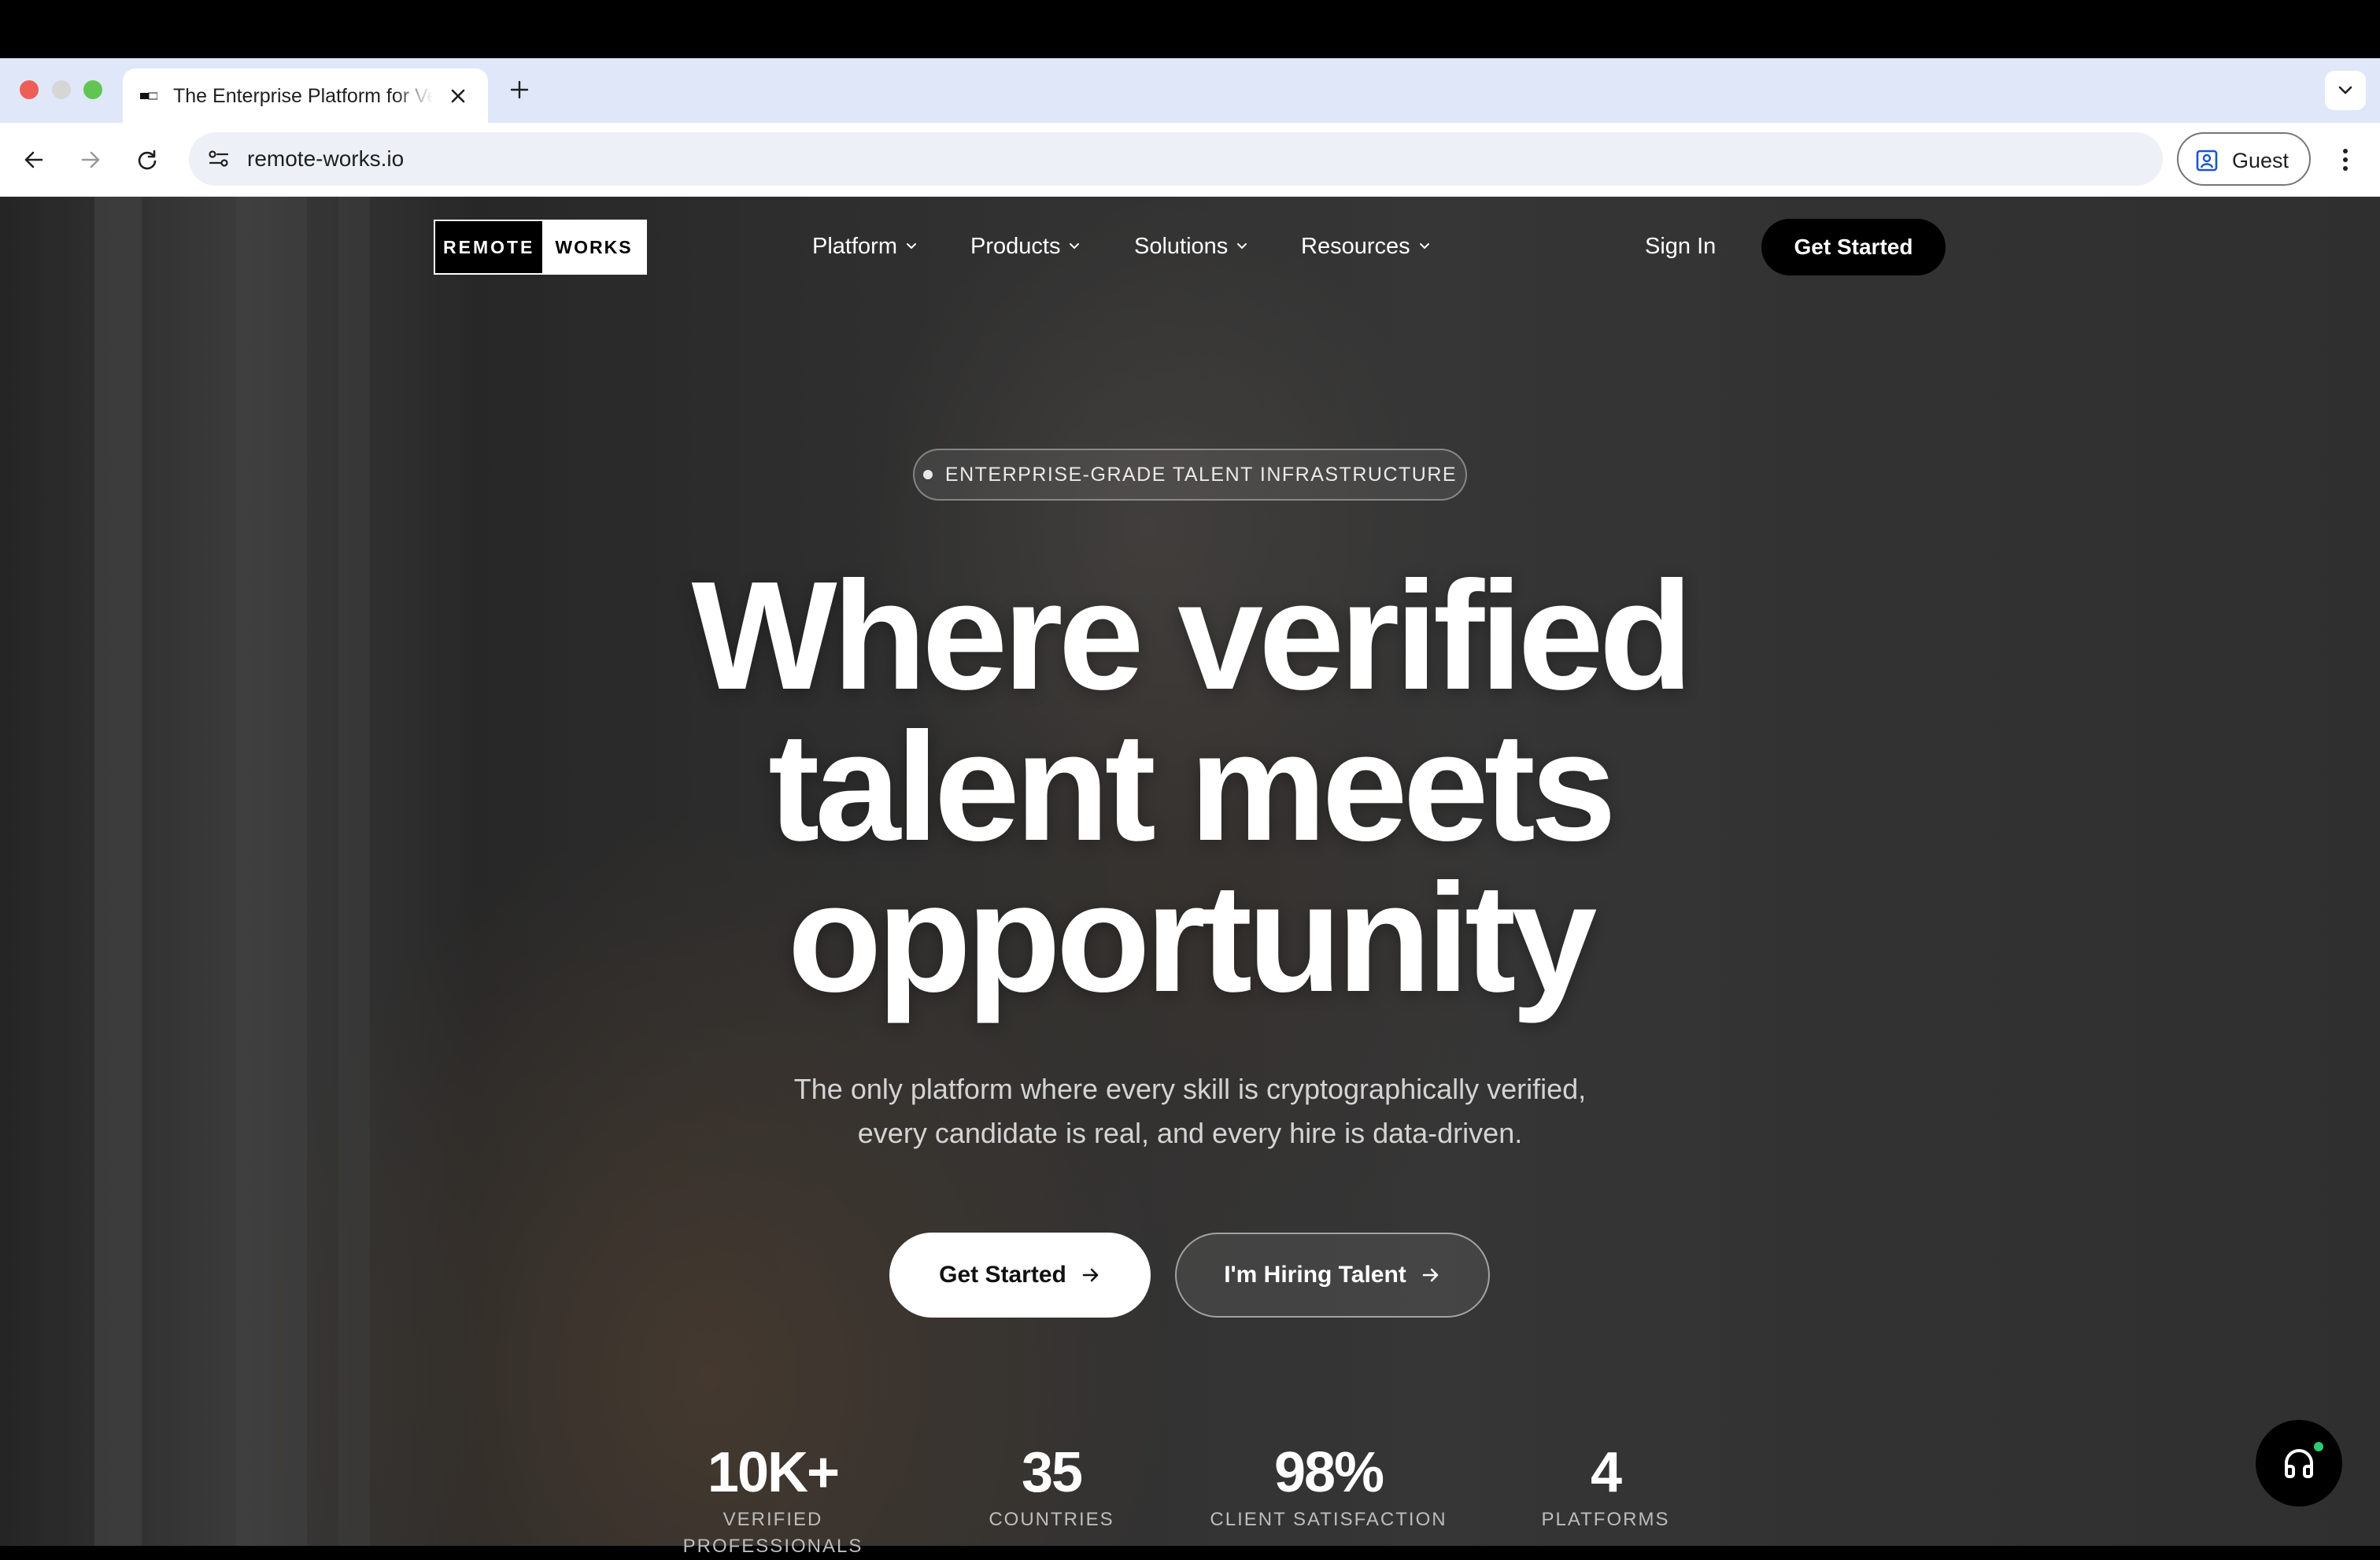  Describe the element at coordinates (1328, 1472) in the screenshot. I see `stat-value: 98%` at that location.